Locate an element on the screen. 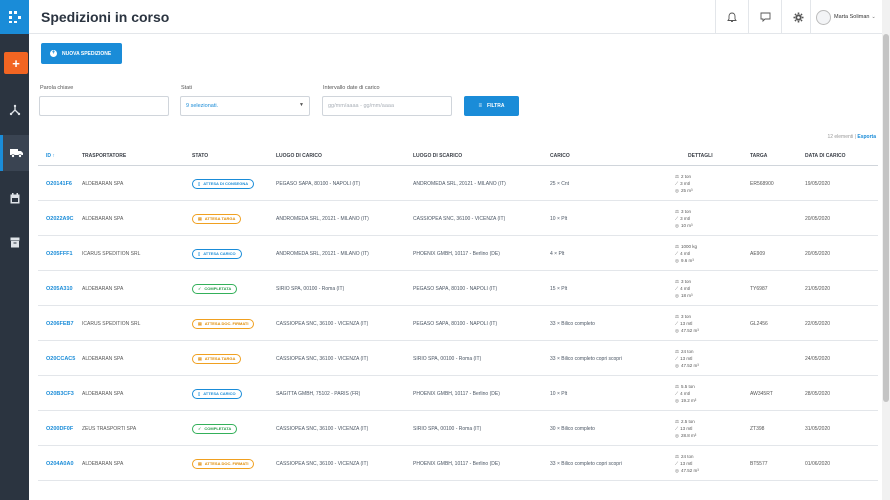 The width and height of the screenshot is (890, 500). cargo-description: 33 × Bilico completo is located at coordinates (572, 323).